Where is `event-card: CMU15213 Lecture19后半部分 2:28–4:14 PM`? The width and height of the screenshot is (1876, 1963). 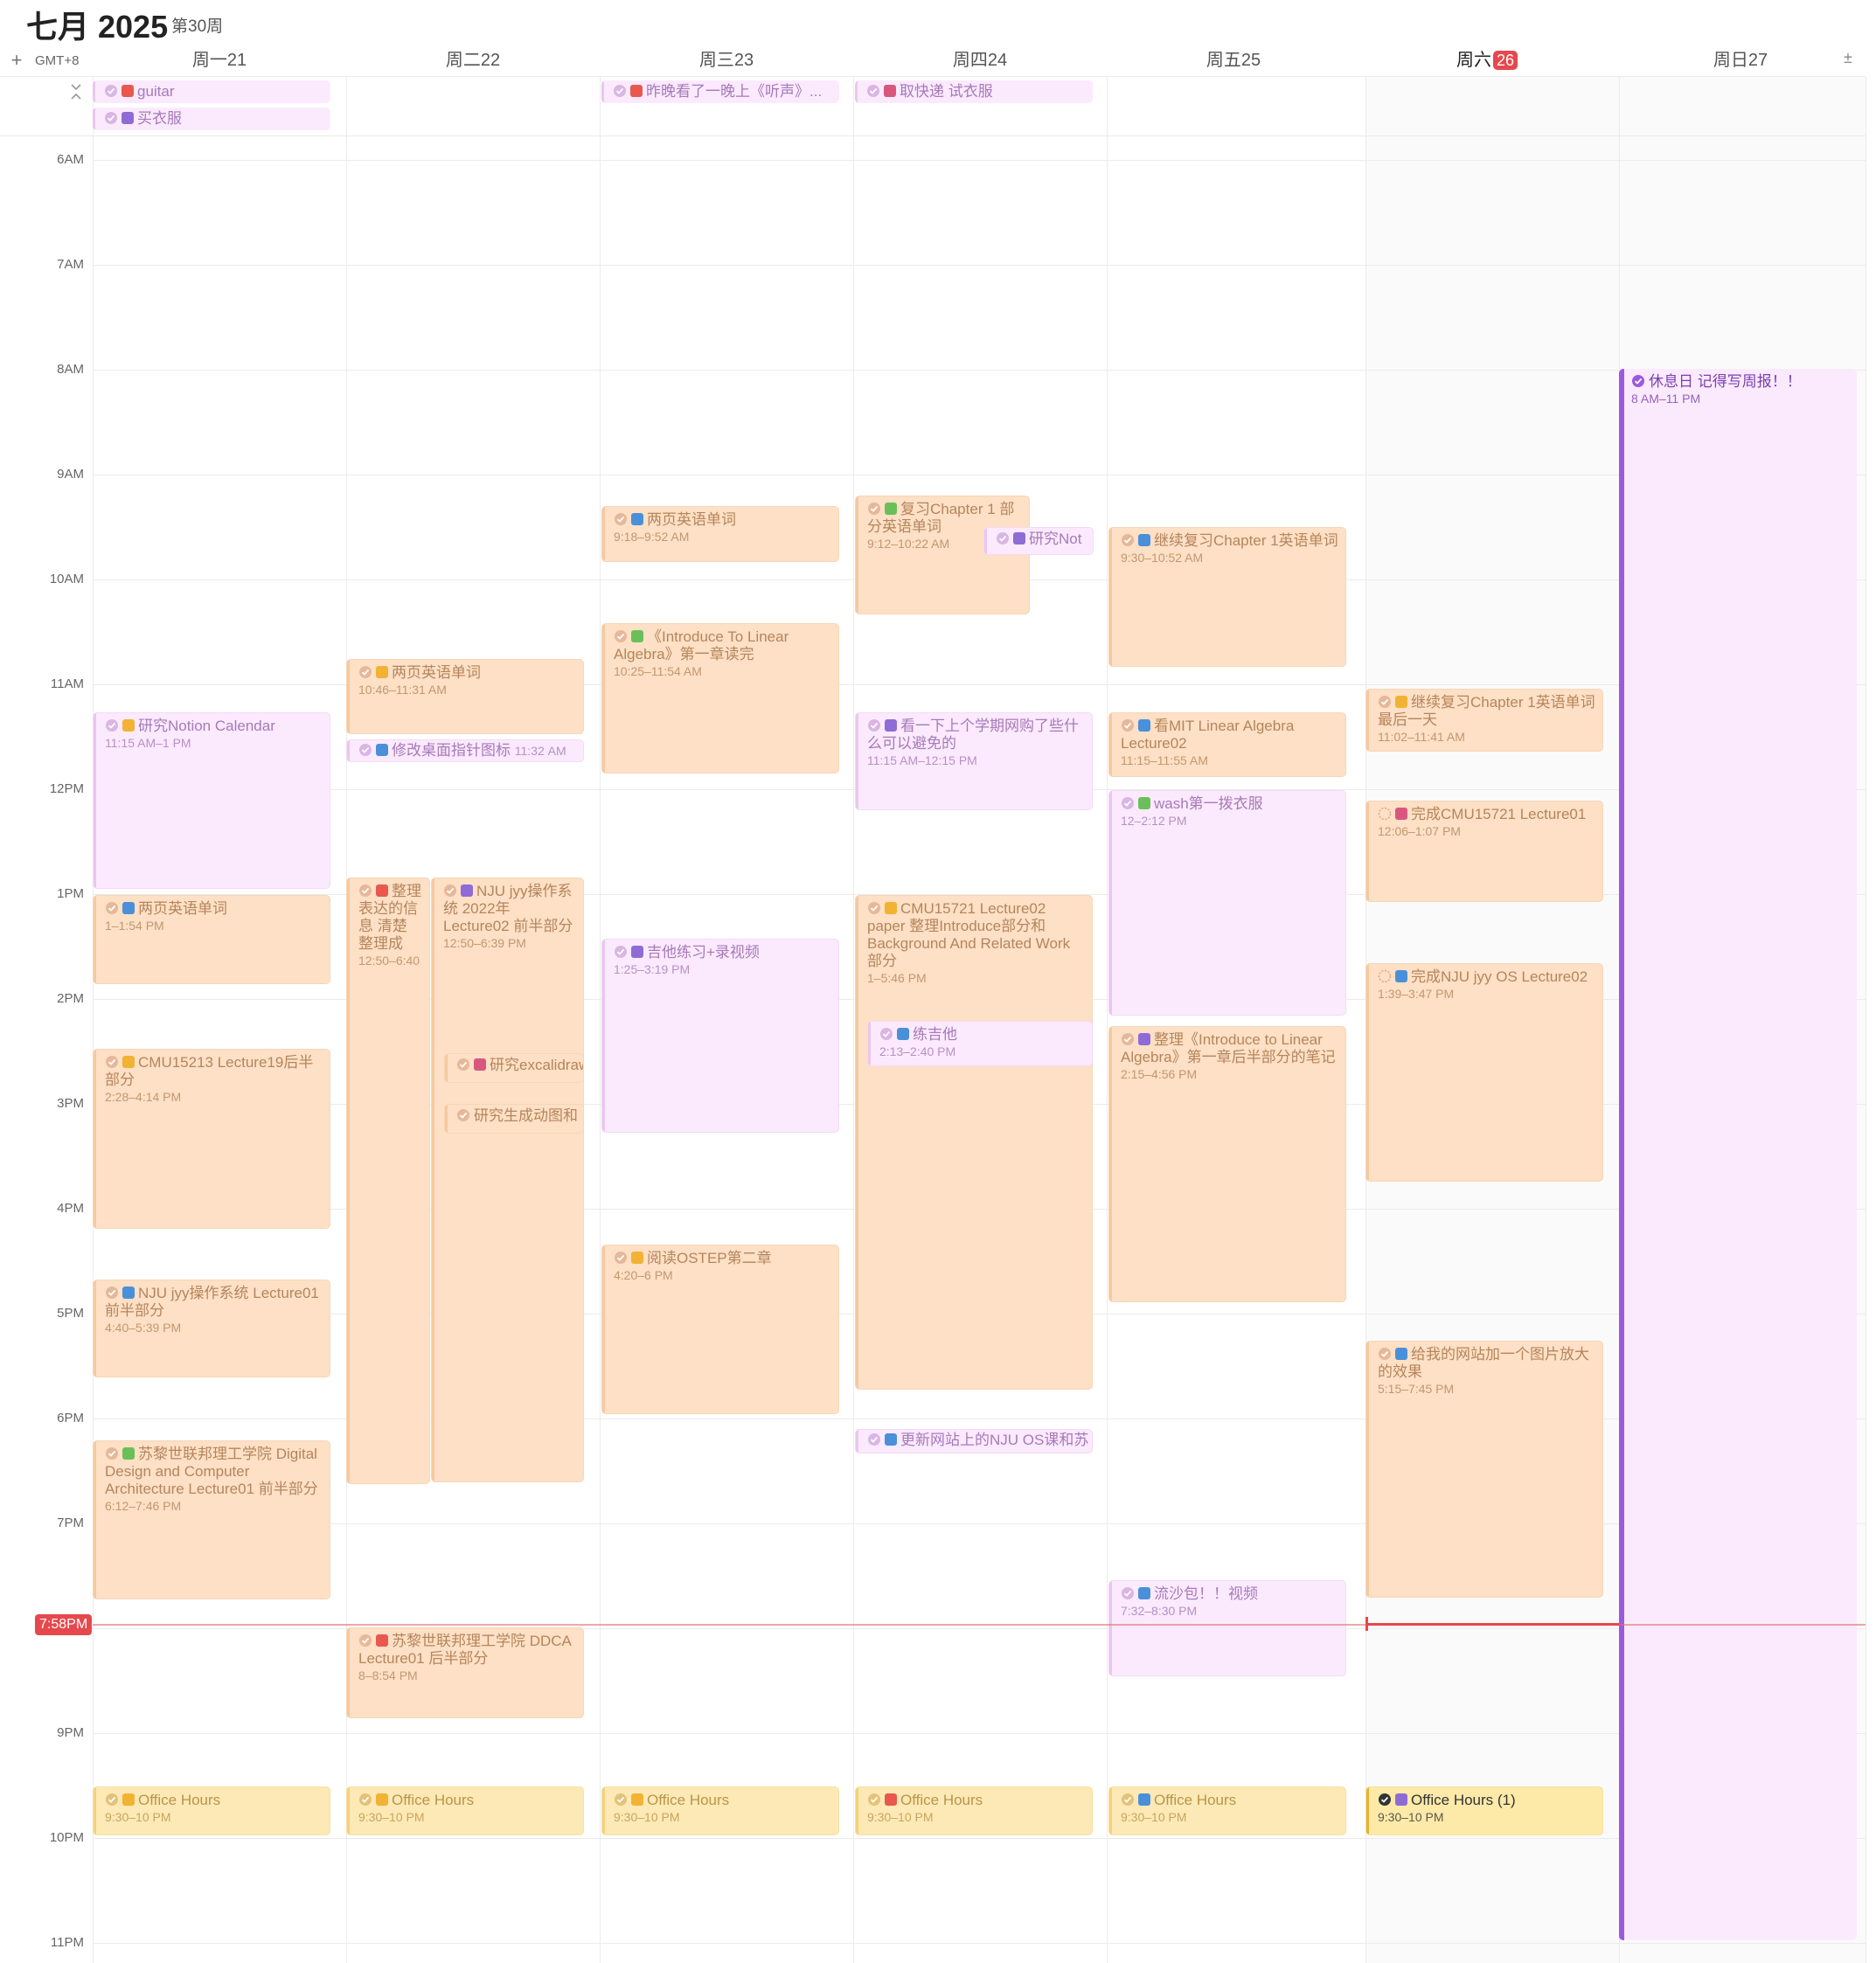 event-card: CMU15213 Lecture19后半部分 2:28–4:14 PM is located at coordinates (211, 1139).